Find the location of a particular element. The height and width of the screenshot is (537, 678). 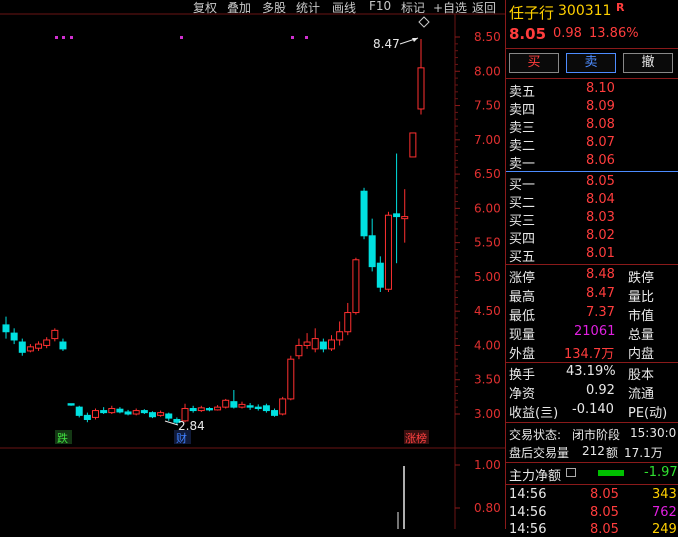

stat-label: 量比 is located at coordinates (641, 297).